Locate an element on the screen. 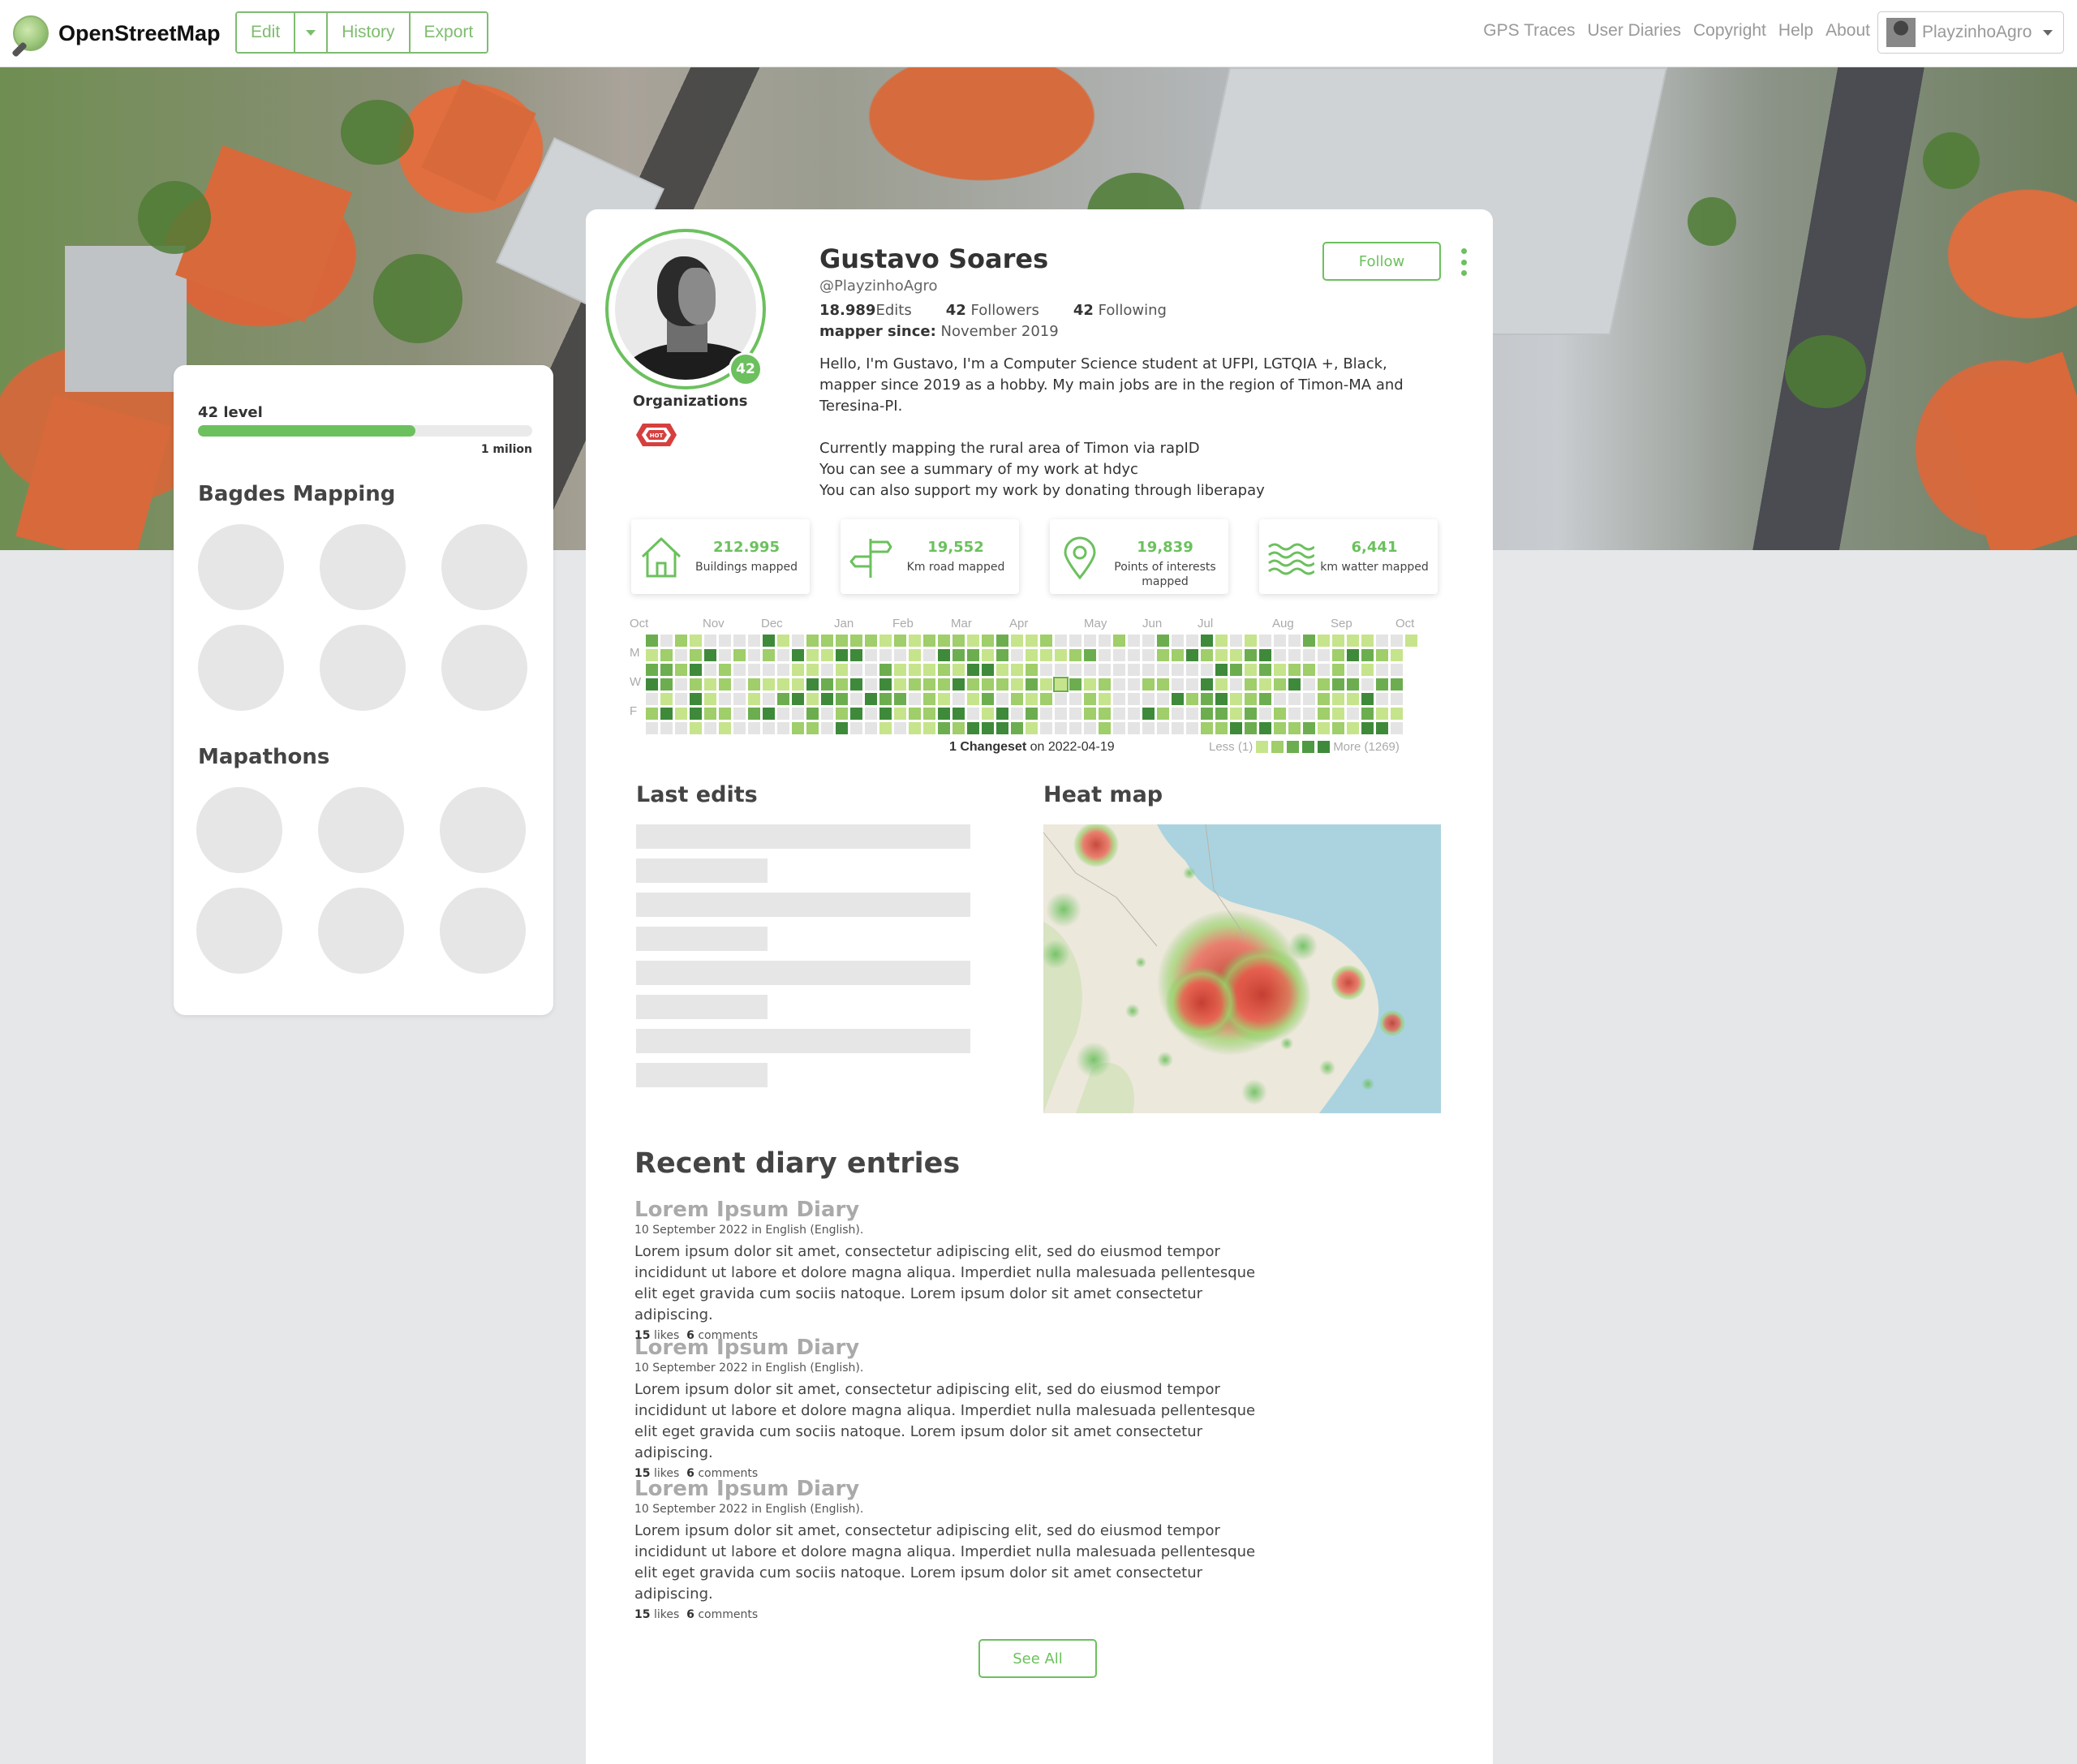  osm-logo-link: OpenStreetMap is located at coordinates (117, 33).